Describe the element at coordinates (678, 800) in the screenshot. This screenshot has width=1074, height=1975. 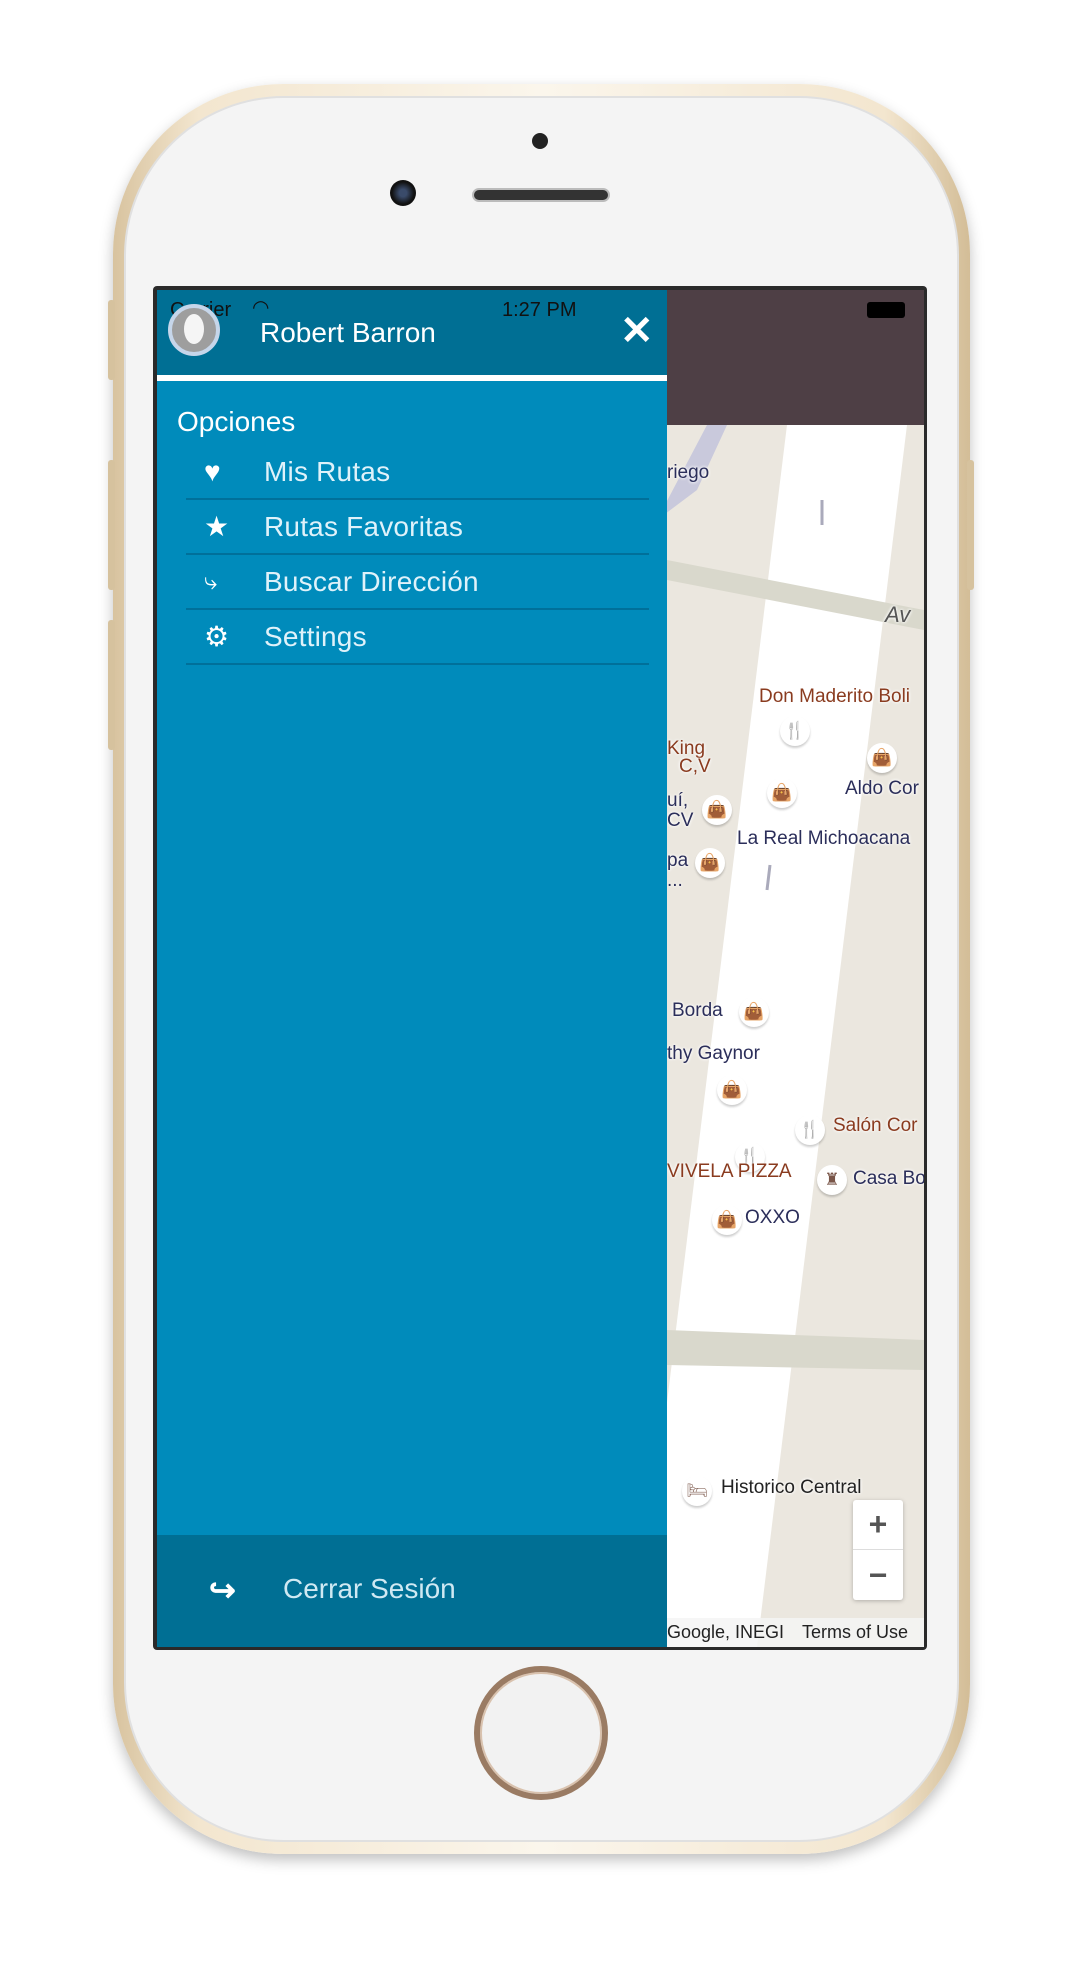
I see `map-label: uí,` at that location.